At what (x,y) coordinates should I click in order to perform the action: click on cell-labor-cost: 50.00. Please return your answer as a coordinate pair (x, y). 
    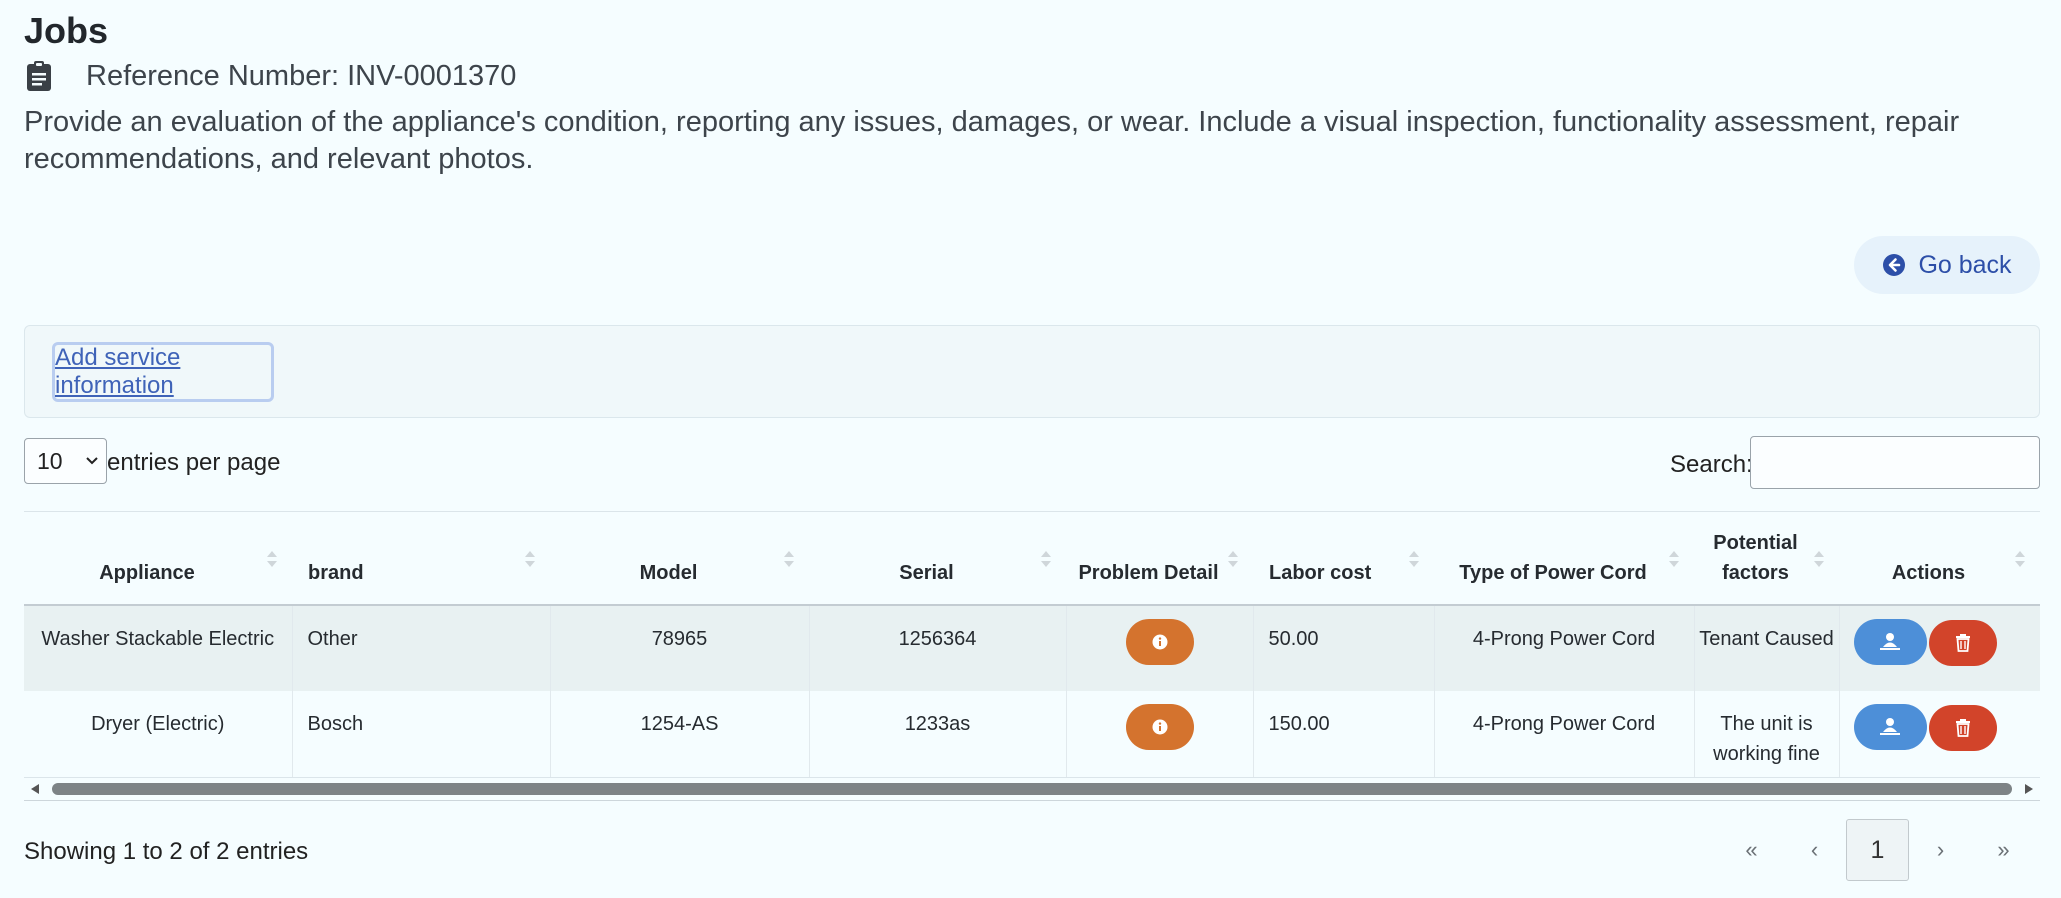
    Looking at the image, I should click on (1343, 648).